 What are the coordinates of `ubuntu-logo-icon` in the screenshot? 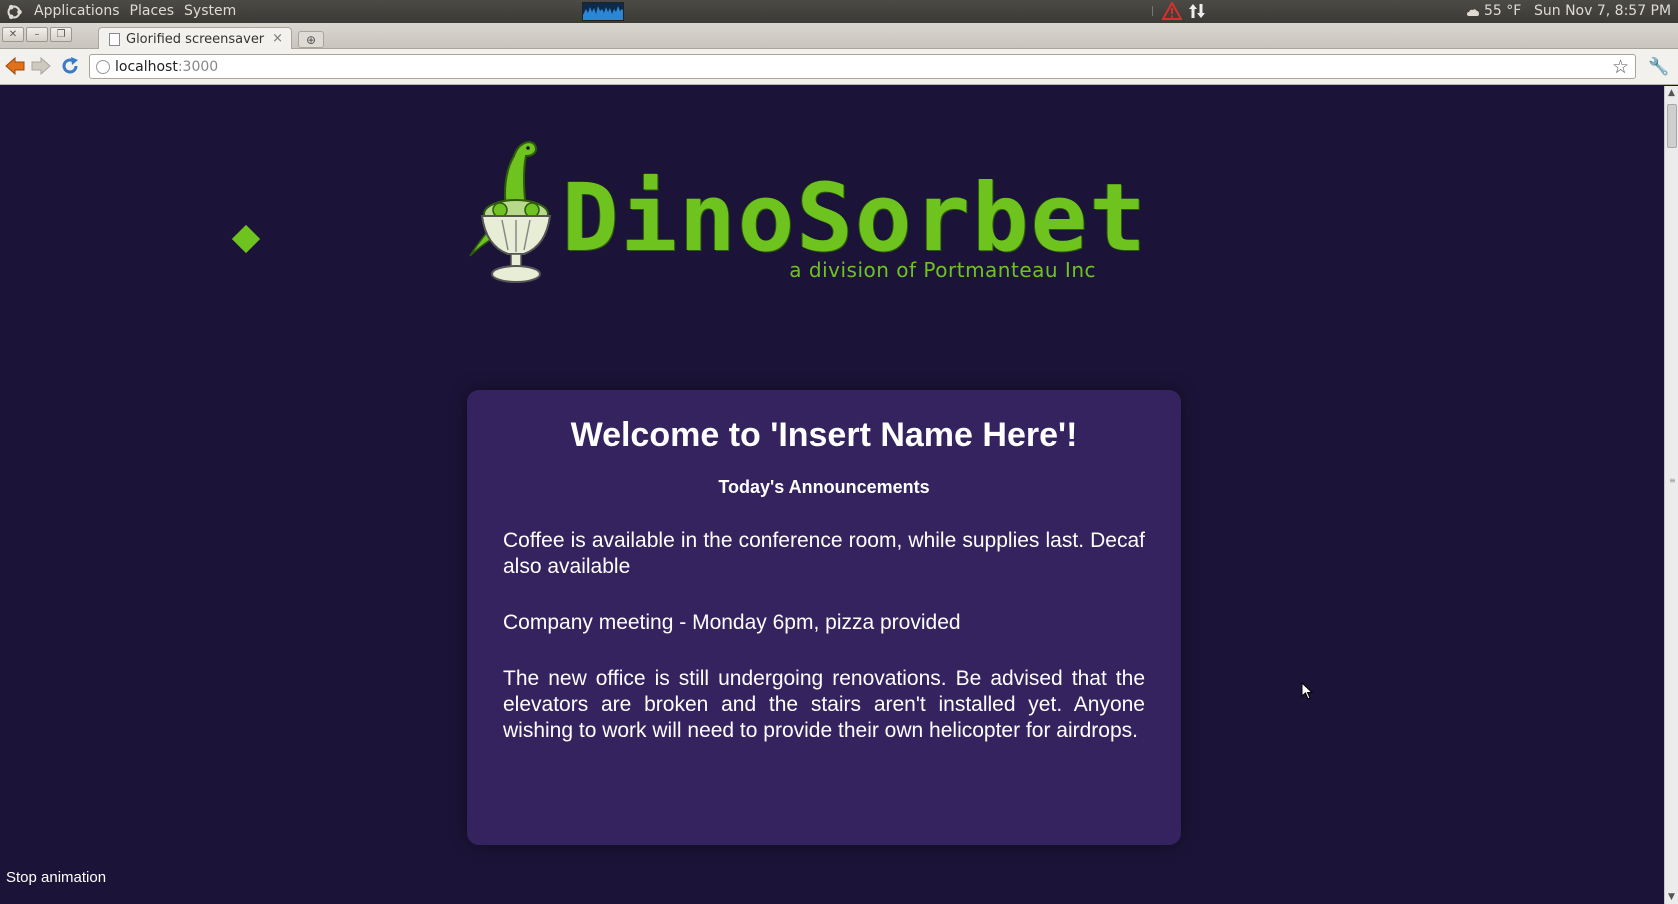 It's located at (14, 12).